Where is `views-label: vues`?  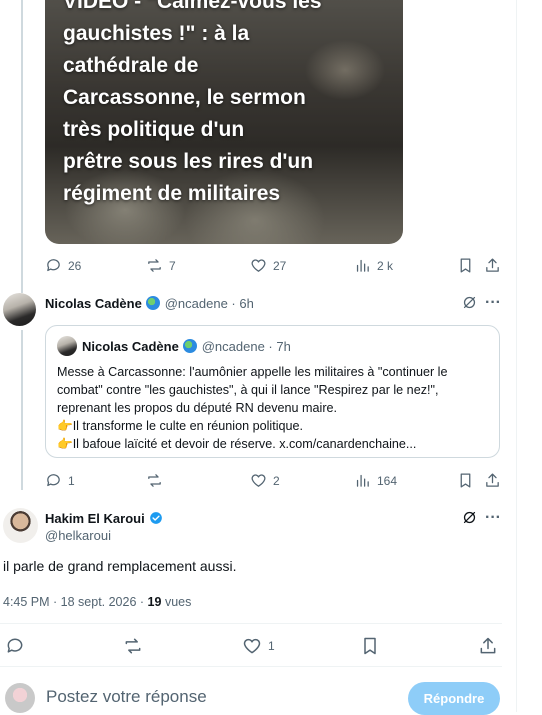 views-label: vues is located at coordinates (178, 602).